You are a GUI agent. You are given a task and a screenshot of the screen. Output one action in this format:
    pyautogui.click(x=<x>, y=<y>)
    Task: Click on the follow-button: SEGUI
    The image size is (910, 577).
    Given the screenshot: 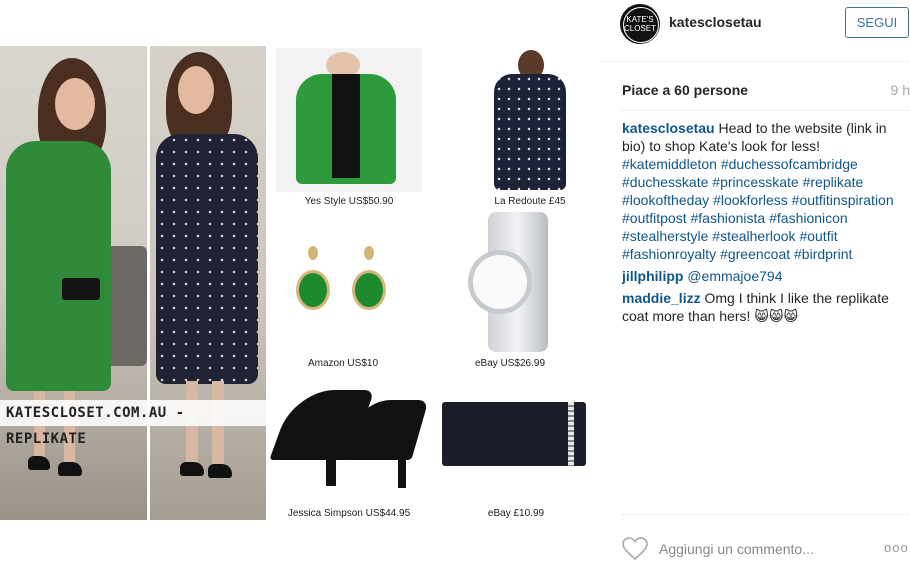 What is the action you would take?
    pyautogui.click(x=877, y=22)
    